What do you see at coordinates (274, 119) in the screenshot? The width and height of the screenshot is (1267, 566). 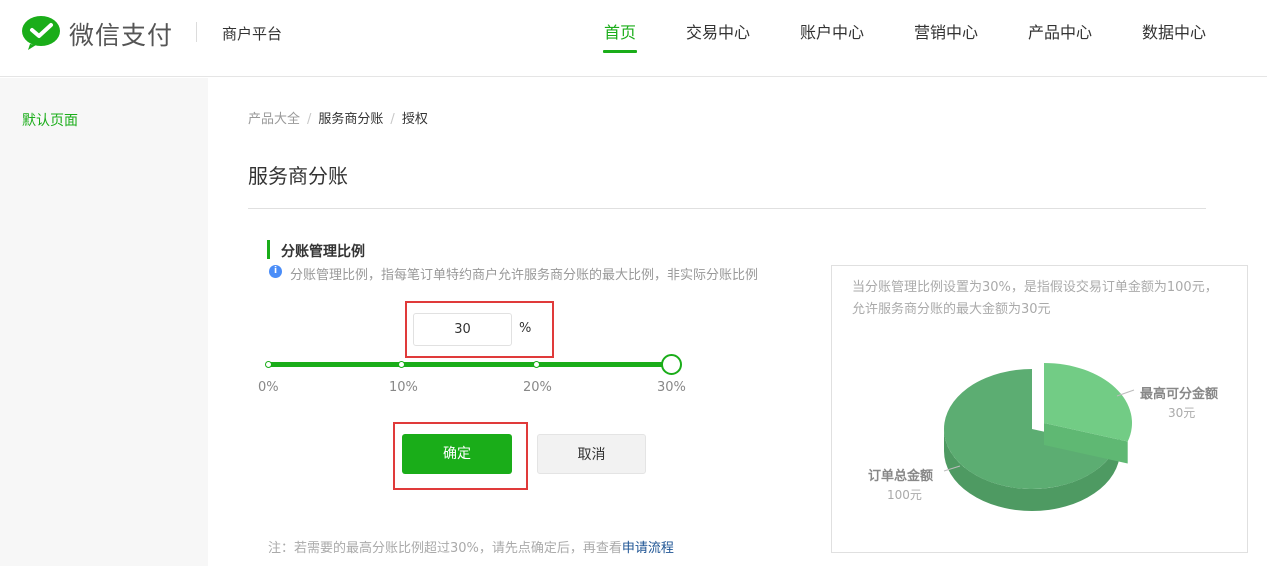 I see `breadcrumb-product-list: 产品大全` at bounding box center [274, 119].